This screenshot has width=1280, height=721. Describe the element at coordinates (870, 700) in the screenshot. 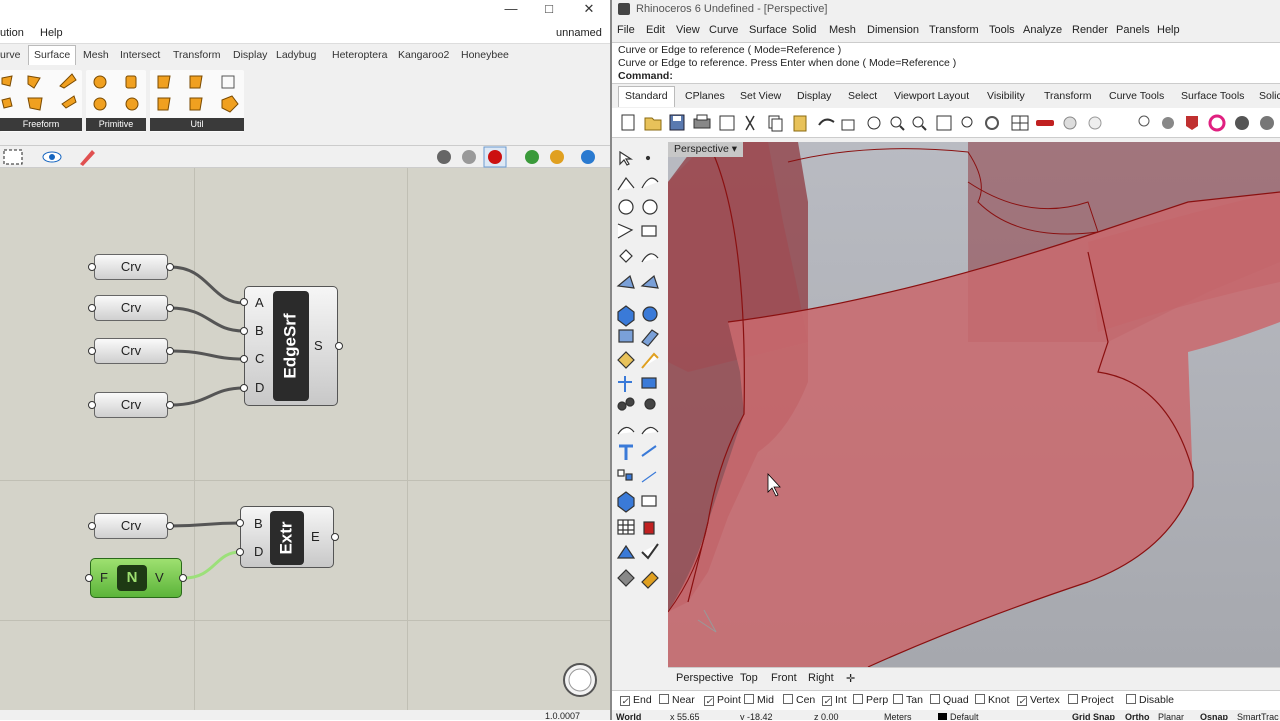

I see `osnap-perp: Perp` at that location.